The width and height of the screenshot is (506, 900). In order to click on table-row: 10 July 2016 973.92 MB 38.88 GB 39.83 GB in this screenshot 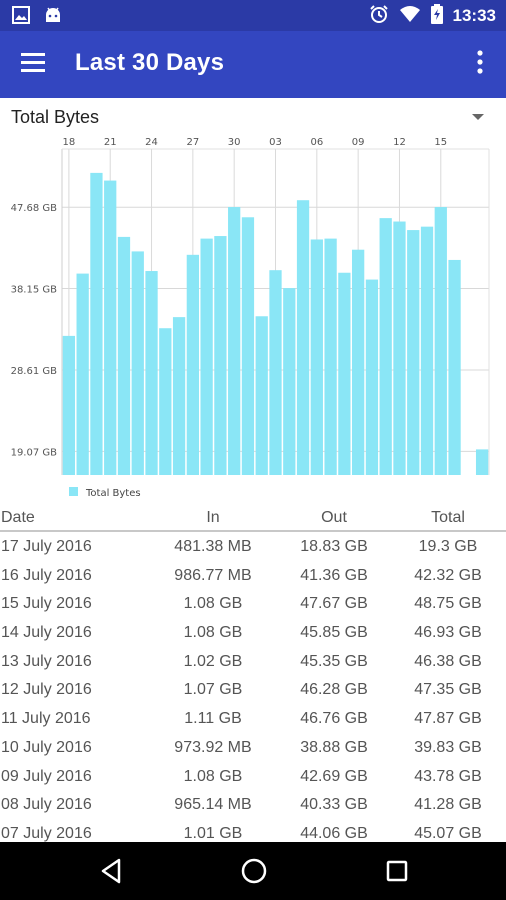, I will do `click(253, 748)`.